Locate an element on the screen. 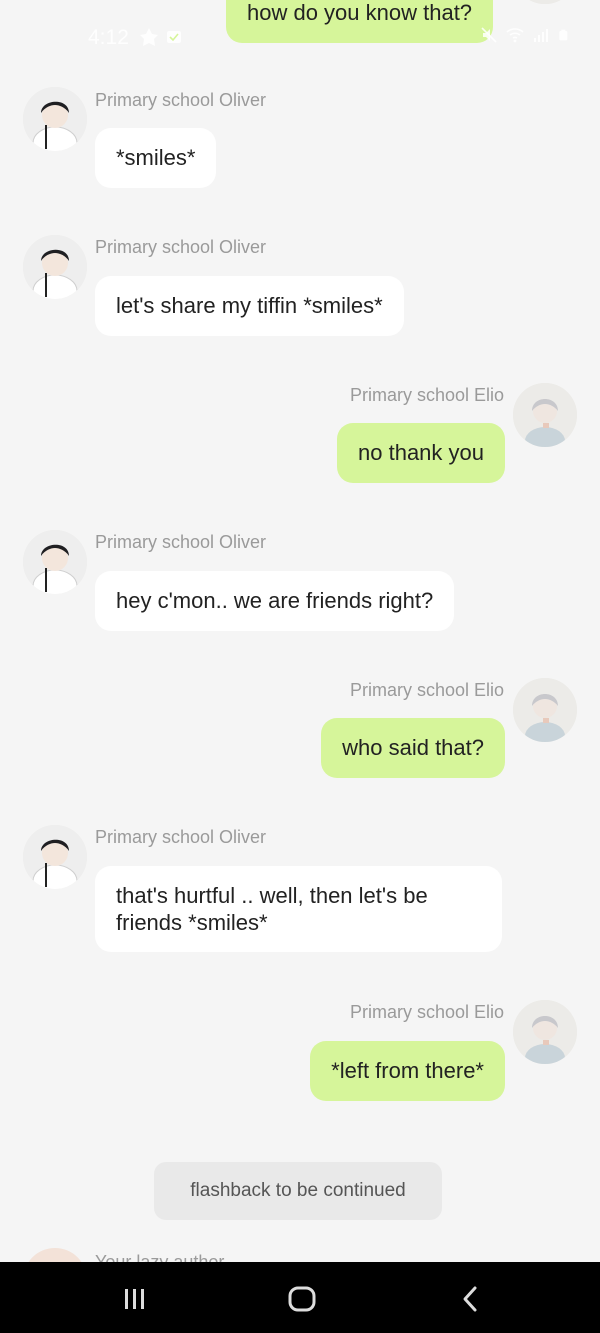  message-text: *smiles* is located at coordinates (156, 157).